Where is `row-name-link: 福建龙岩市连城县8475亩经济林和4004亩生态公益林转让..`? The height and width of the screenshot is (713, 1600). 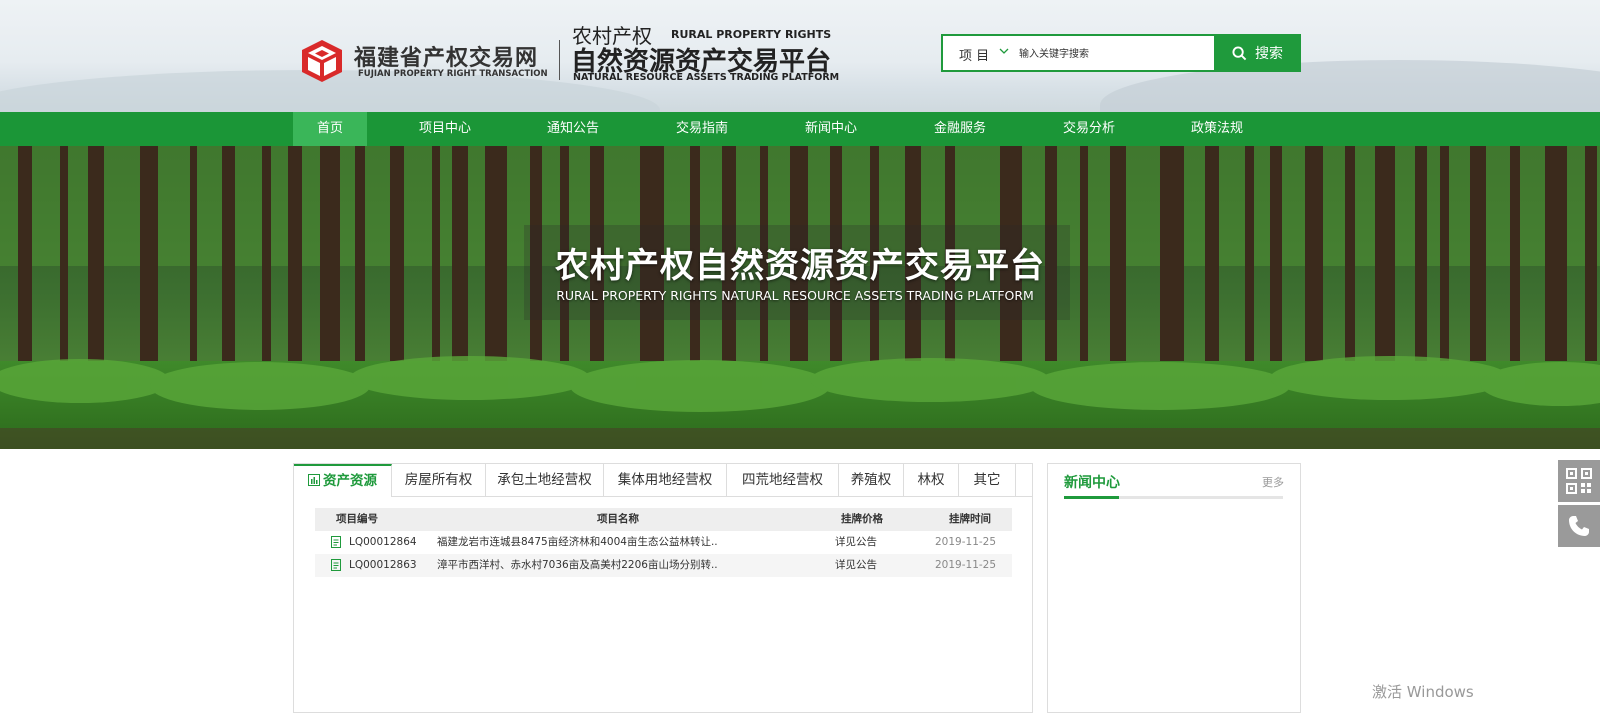 row-name-link: 福建龙岩市连城县8475亩经济林和4004亩生态公益林转让.. is located at coordinates (577, 542).